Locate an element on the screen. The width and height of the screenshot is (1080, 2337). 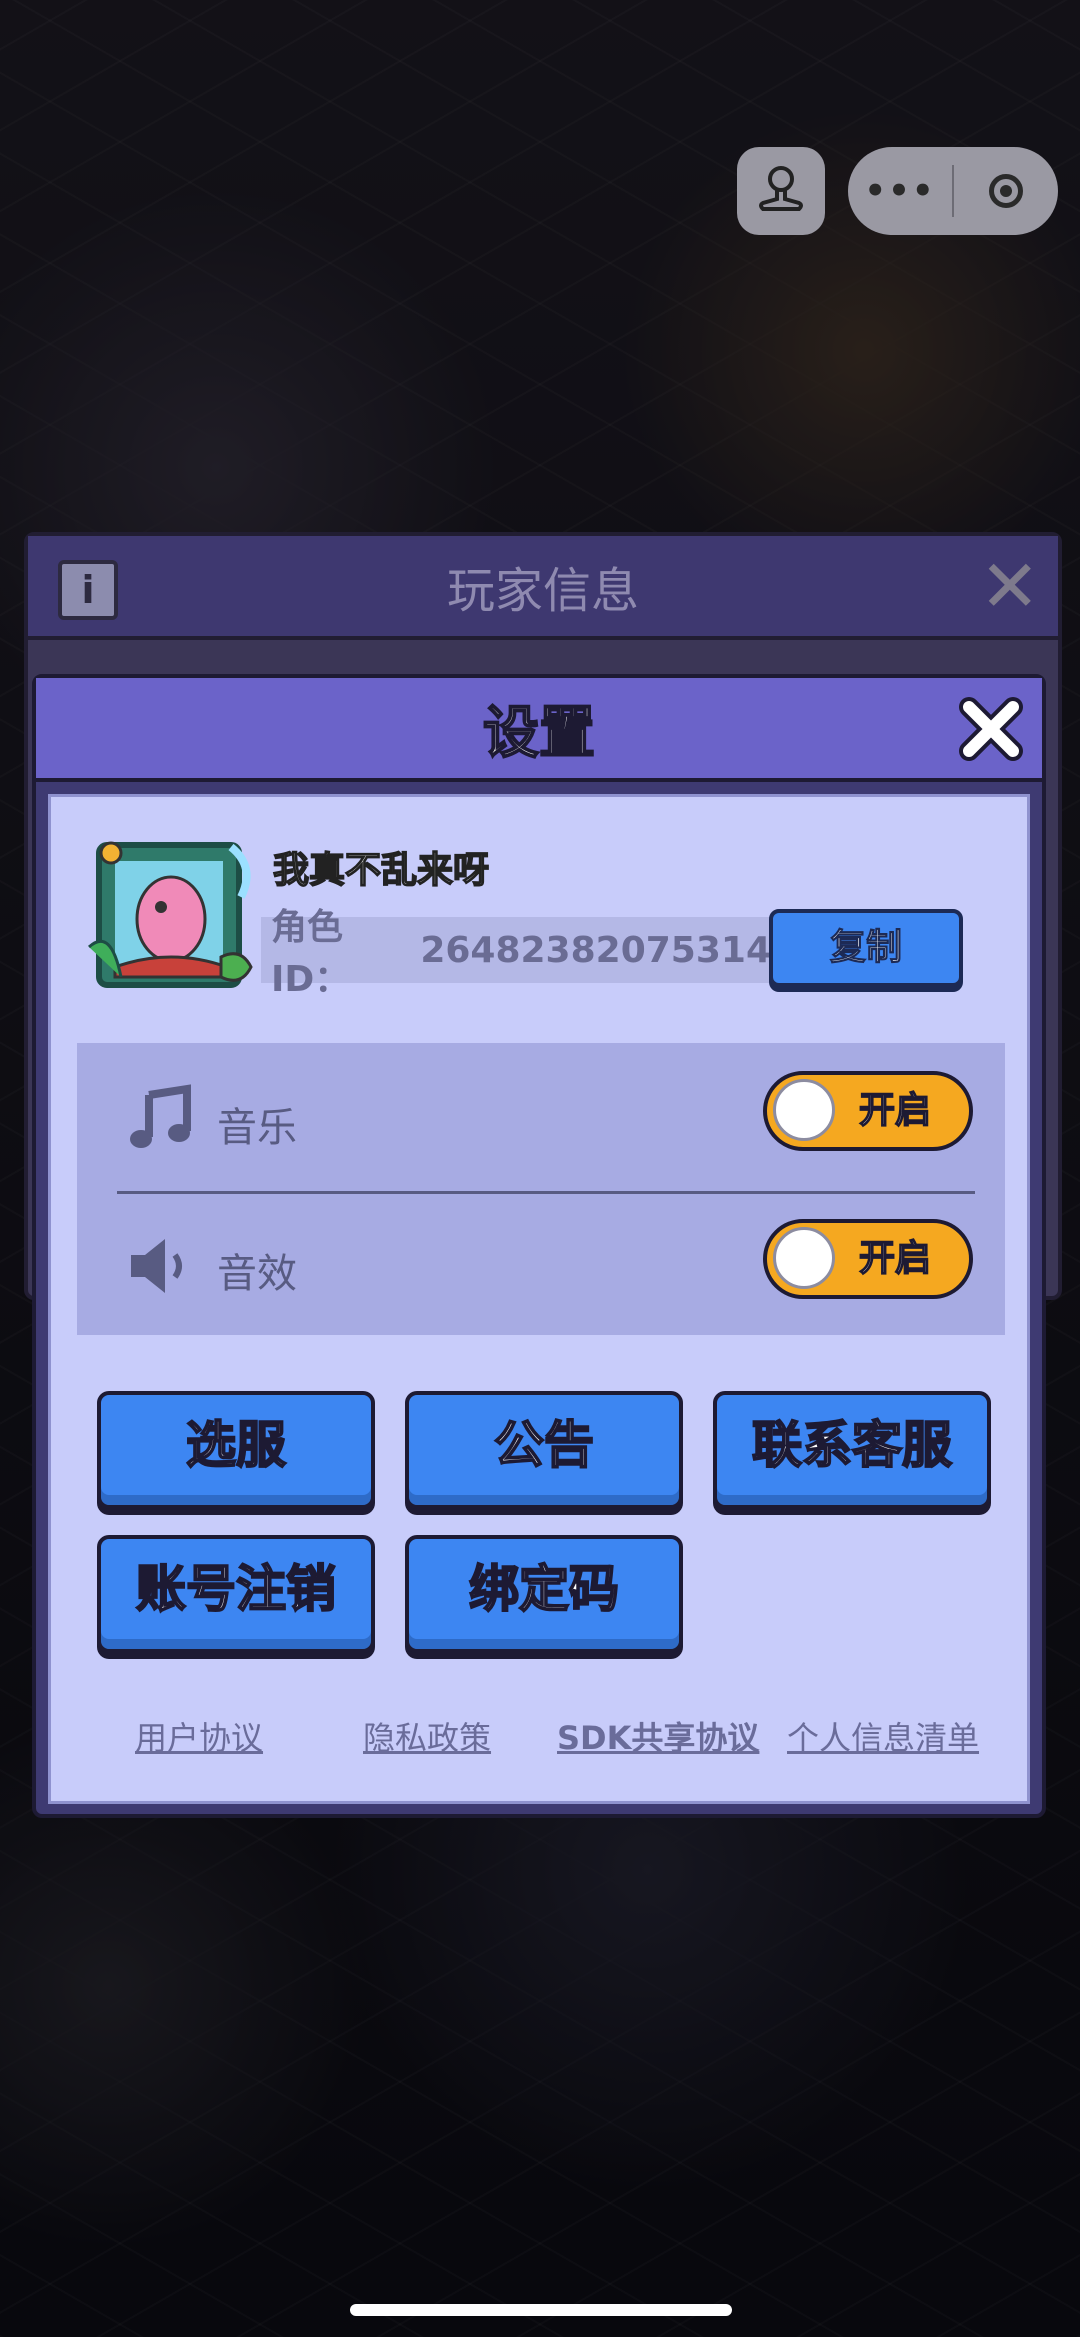
close-miniprogram-button is located at coordinates (1006, 191).